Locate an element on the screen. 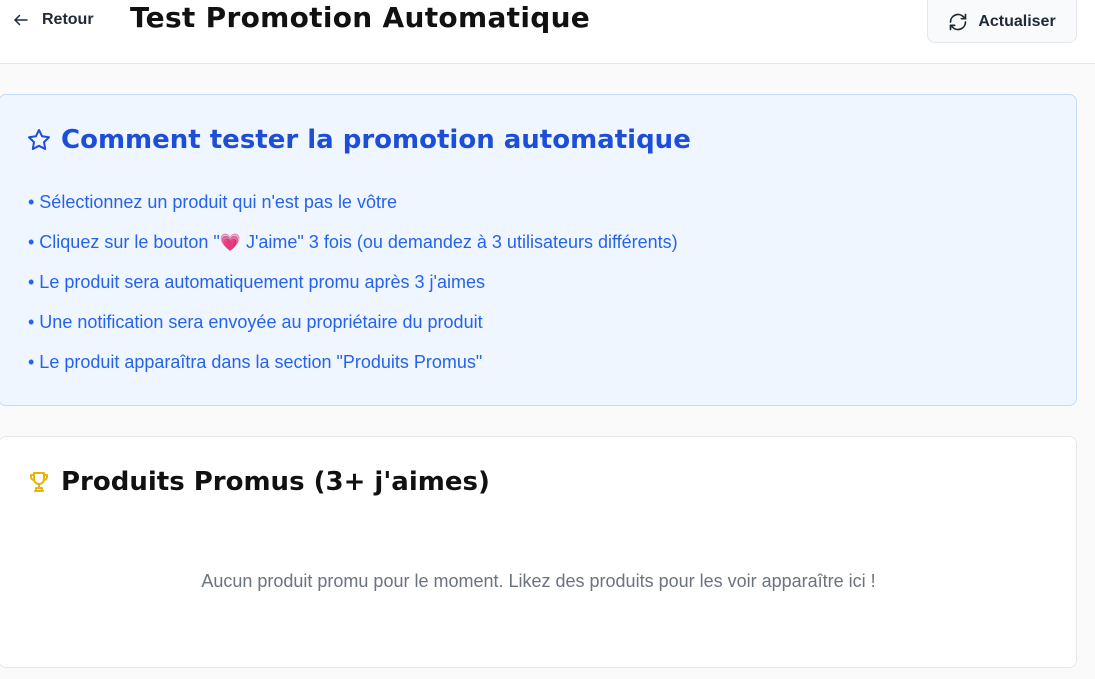 The height and width of the screenshot is (679, 1095). instructions-title: Comment tester la promotion automatique is located at coordinates (359, 140).